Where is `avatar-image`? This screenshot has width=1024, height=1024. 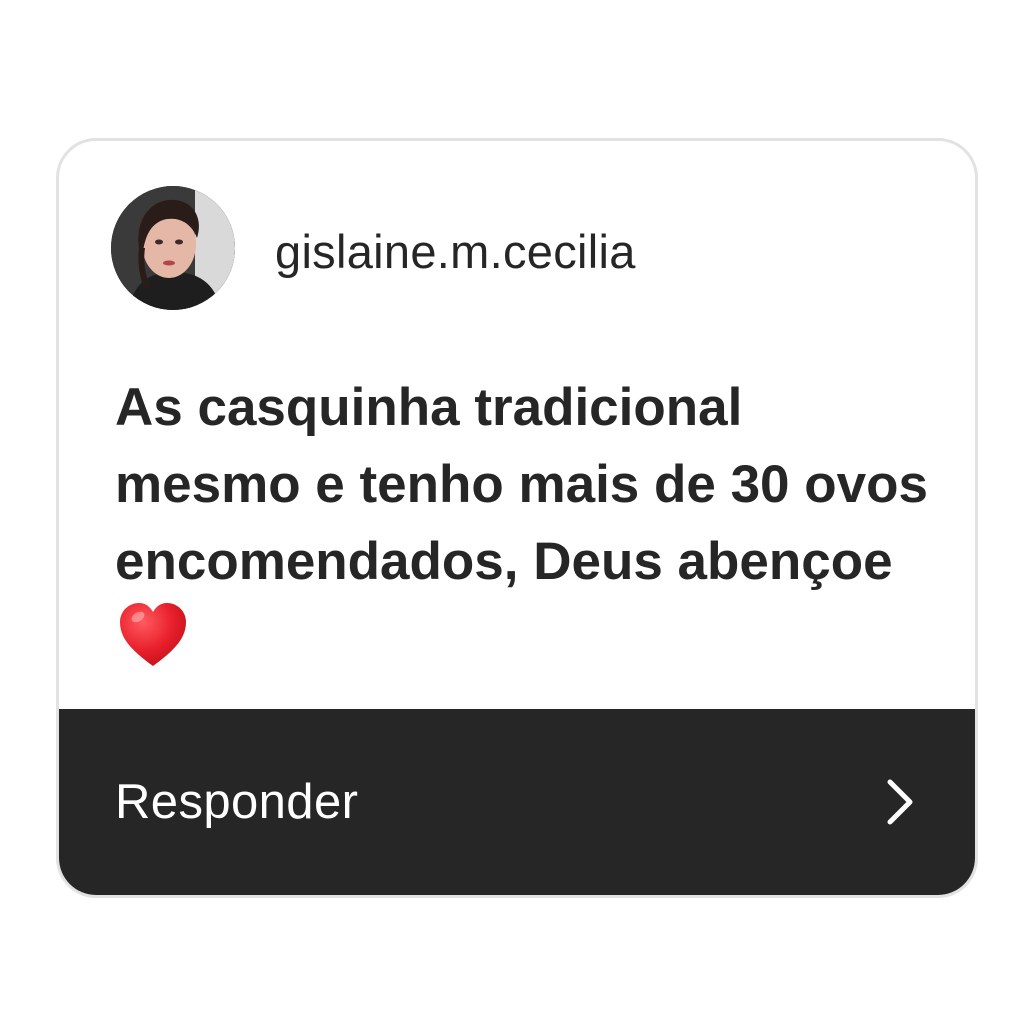
avatar-image is located at coordinates (173, 248).